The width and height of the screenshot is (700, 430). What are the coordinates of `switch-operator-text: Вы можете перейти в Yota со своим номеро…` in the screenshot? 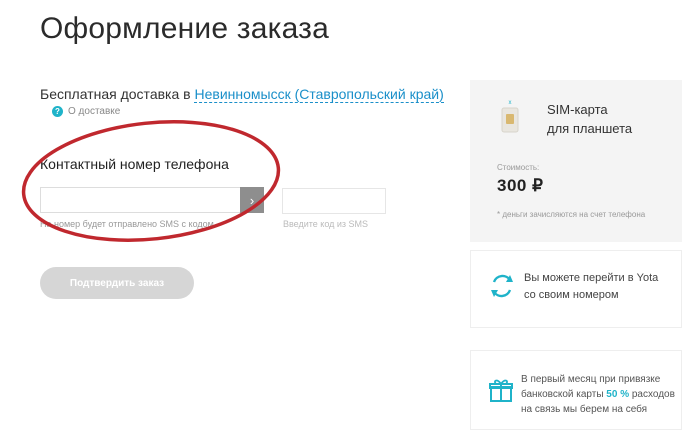 It's located at (591, 287).